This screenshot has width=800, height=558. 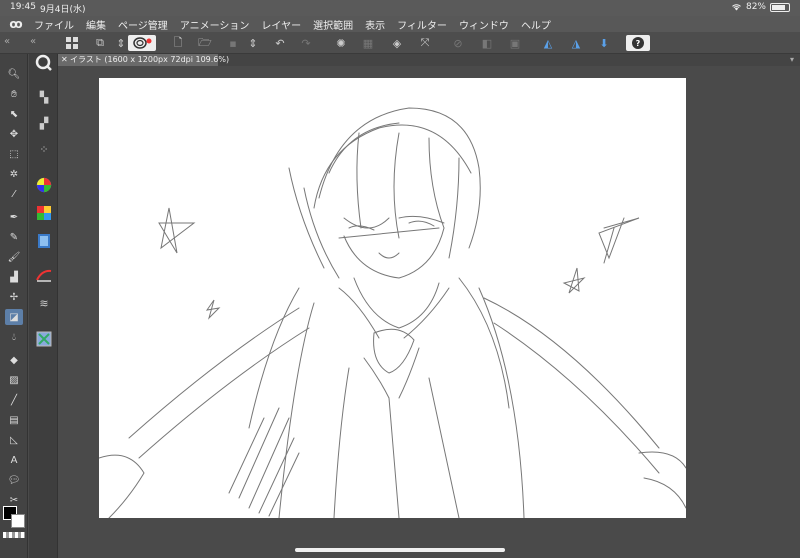 What do you see at coordinates (576, 43) in the screenshot?
I see `special-ruler-snap-icon: ◮` at bounding box center [576, 43].